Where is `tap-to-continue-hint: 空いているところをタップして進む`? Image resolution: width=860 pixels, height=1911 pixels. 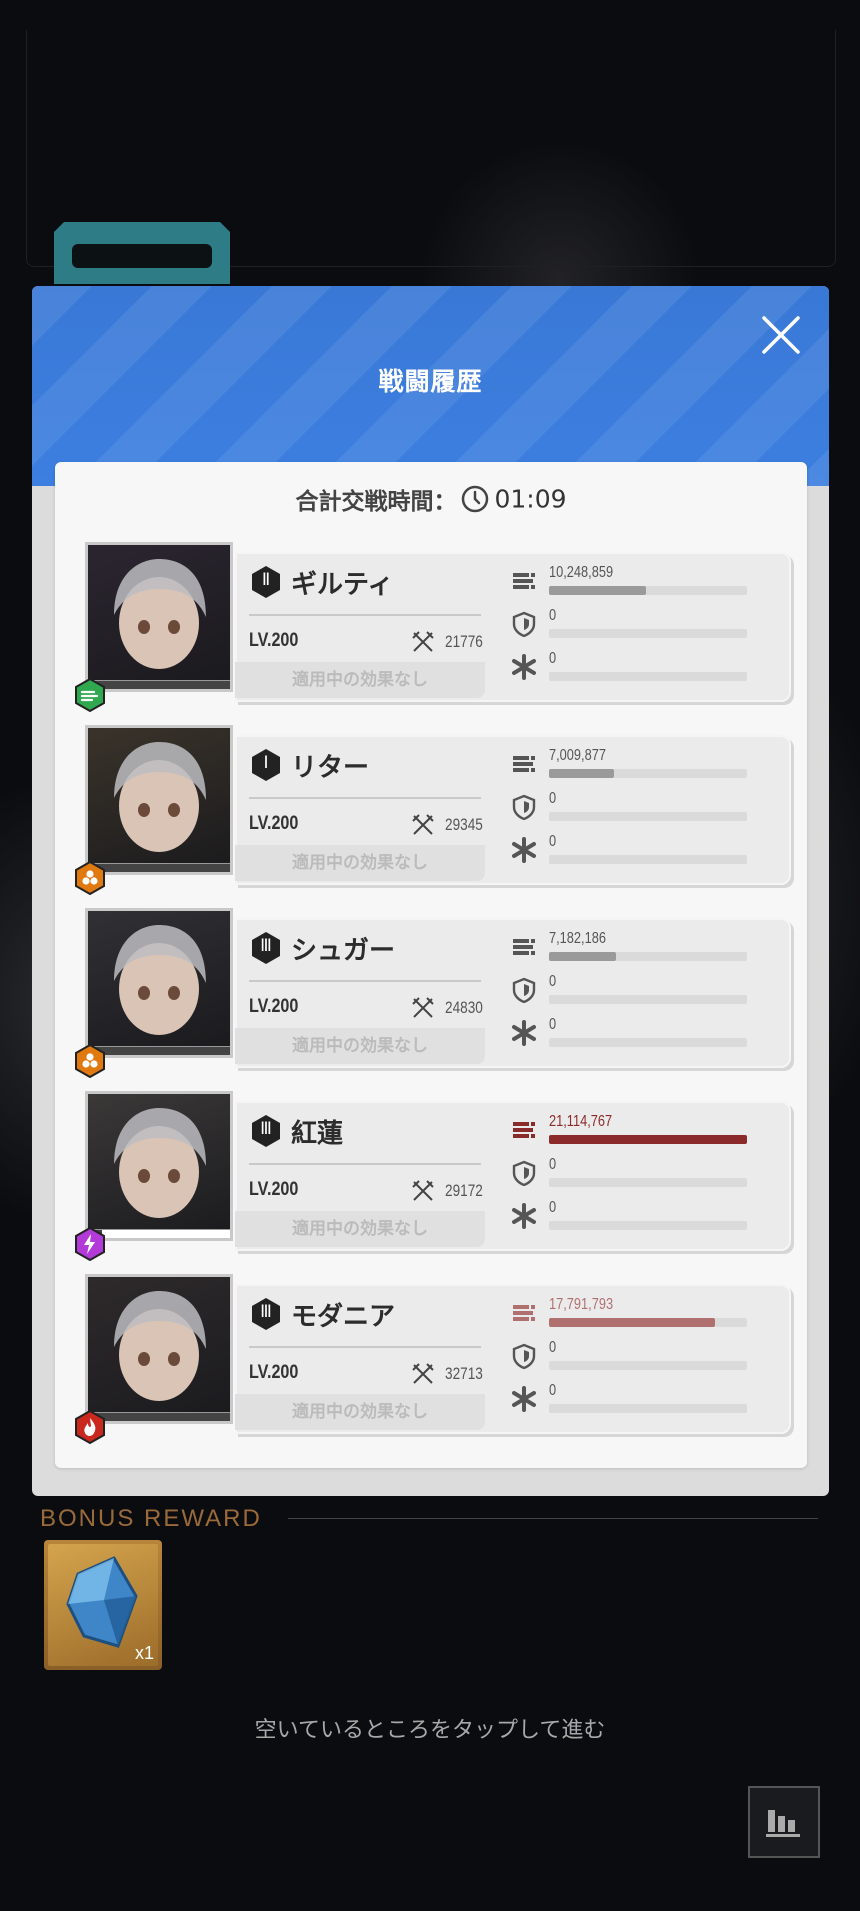 tap-to-continue-hint: 空いているところをタップして進む is located at coordinates (430, 1728).